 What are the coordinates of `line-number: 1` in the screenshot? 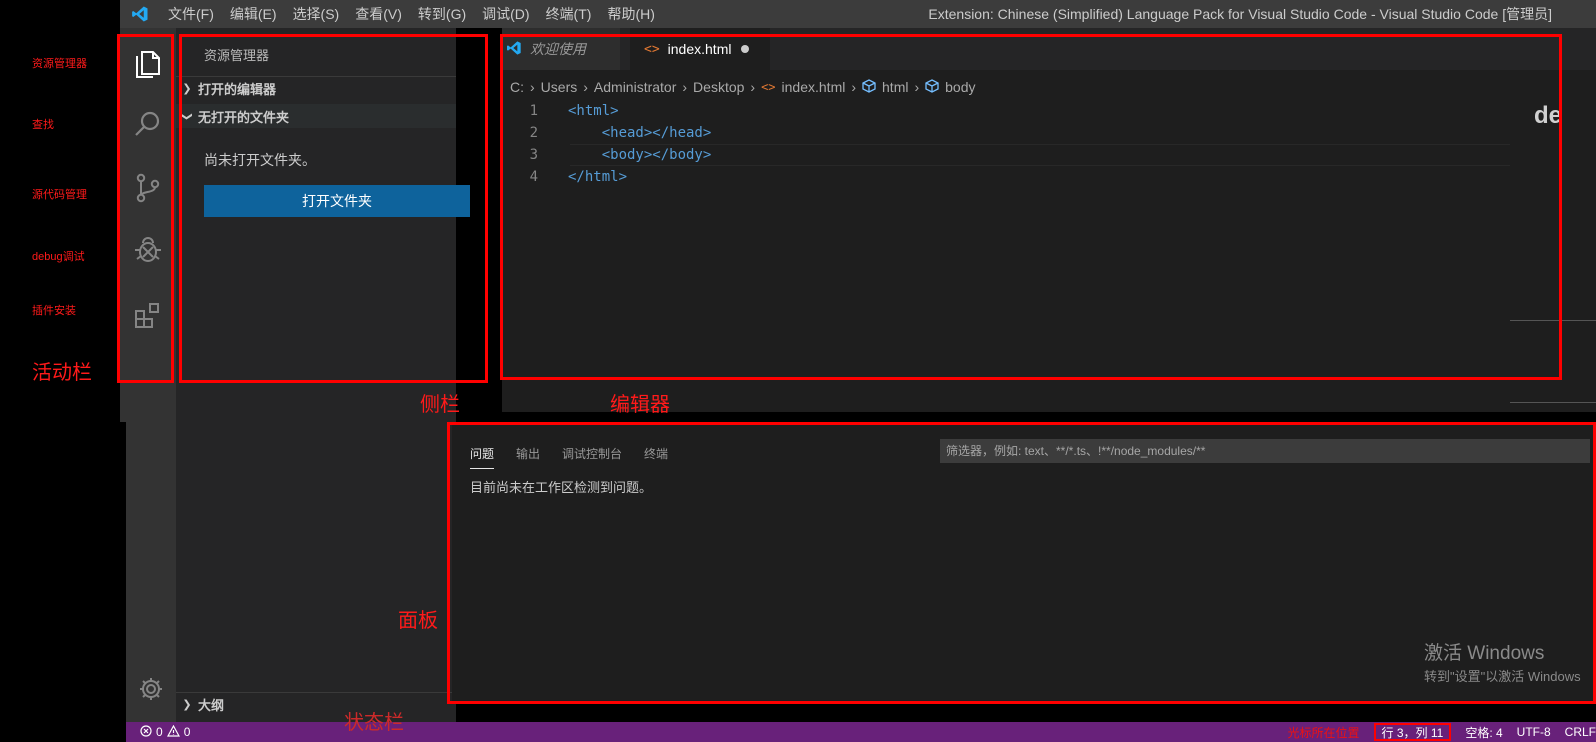 It's located at (533, 111).